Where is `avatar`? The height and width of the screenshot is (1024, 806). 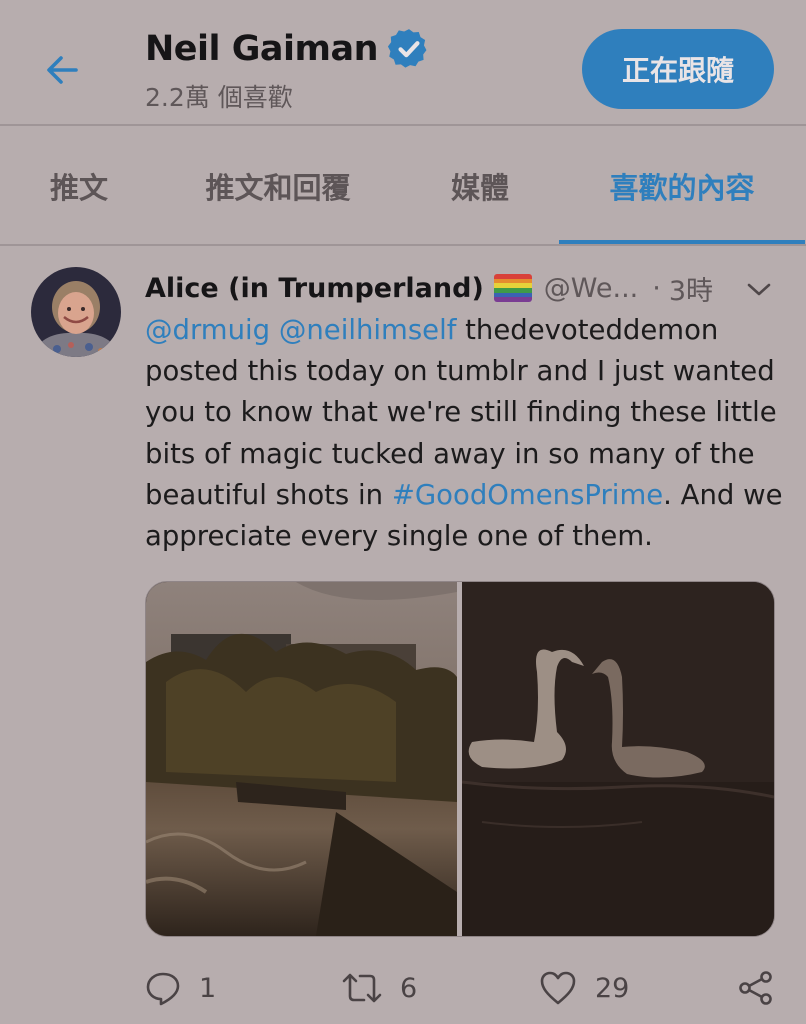
avatar is located at coordinates (76, 312).